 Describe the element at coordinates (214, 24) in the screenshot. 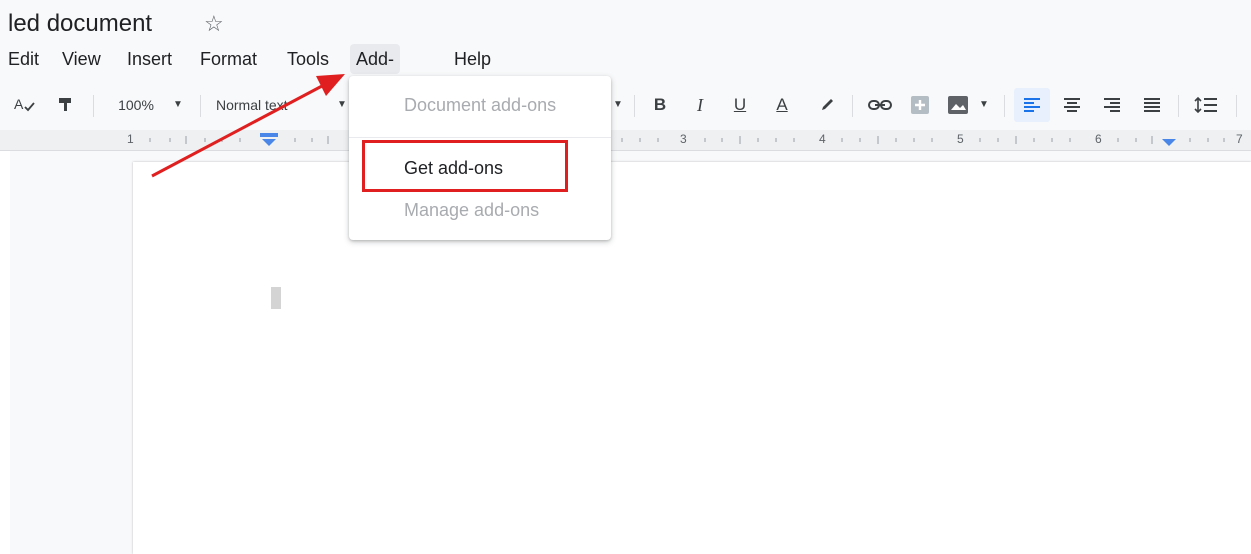

I see `star-icon: ☆` at that location.